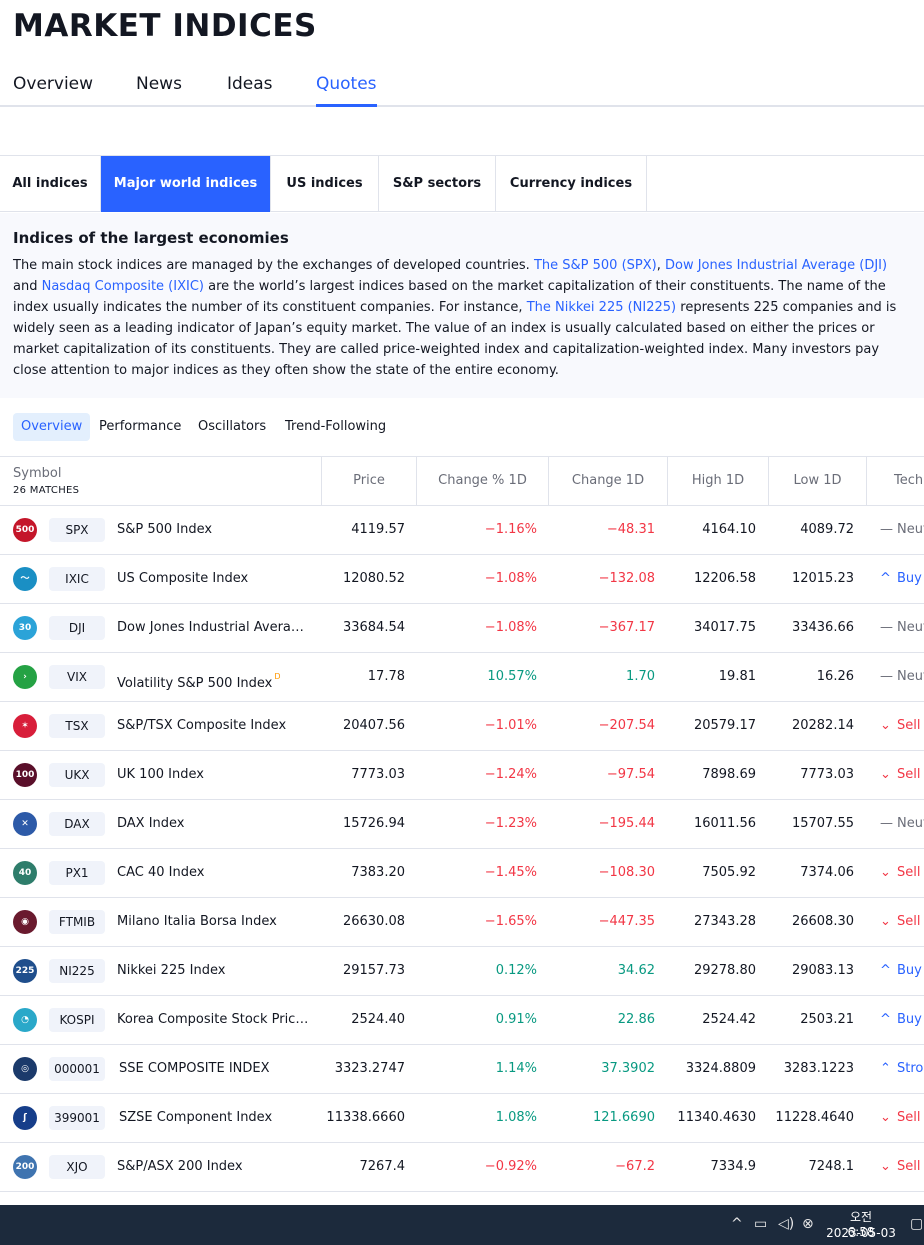 This screenshot has height=1245, width=924. Describe the element at coordinates (77, 1020) in the screenshot. I see `ticker-badge: KOSPI` at that location.